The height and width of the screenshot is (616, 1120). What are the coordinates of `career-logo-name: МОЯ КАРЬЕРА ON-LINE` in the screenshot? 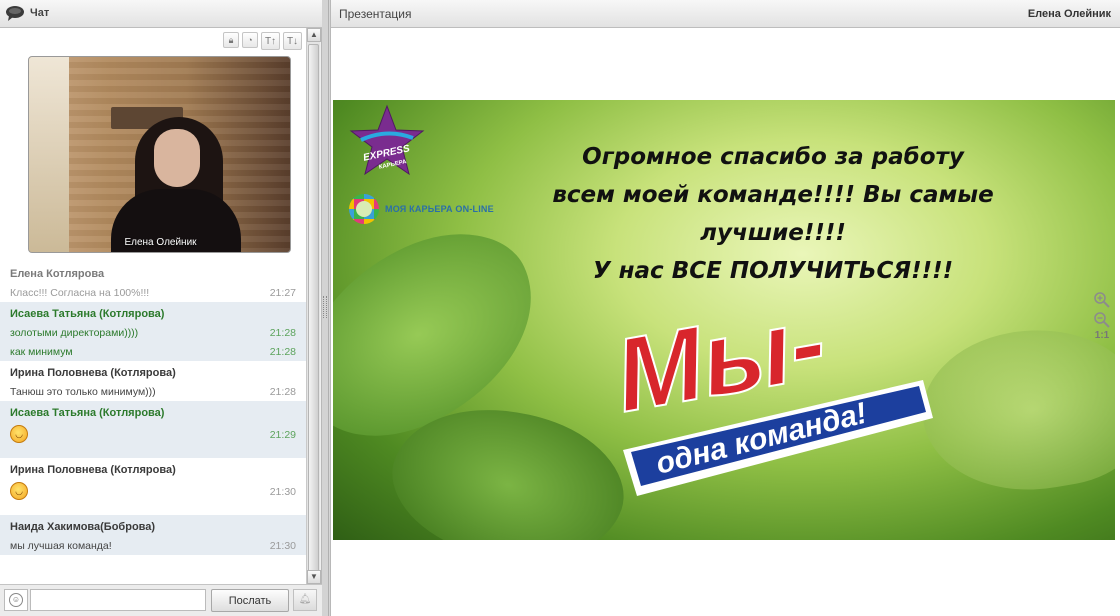 It's located at (439, 209).